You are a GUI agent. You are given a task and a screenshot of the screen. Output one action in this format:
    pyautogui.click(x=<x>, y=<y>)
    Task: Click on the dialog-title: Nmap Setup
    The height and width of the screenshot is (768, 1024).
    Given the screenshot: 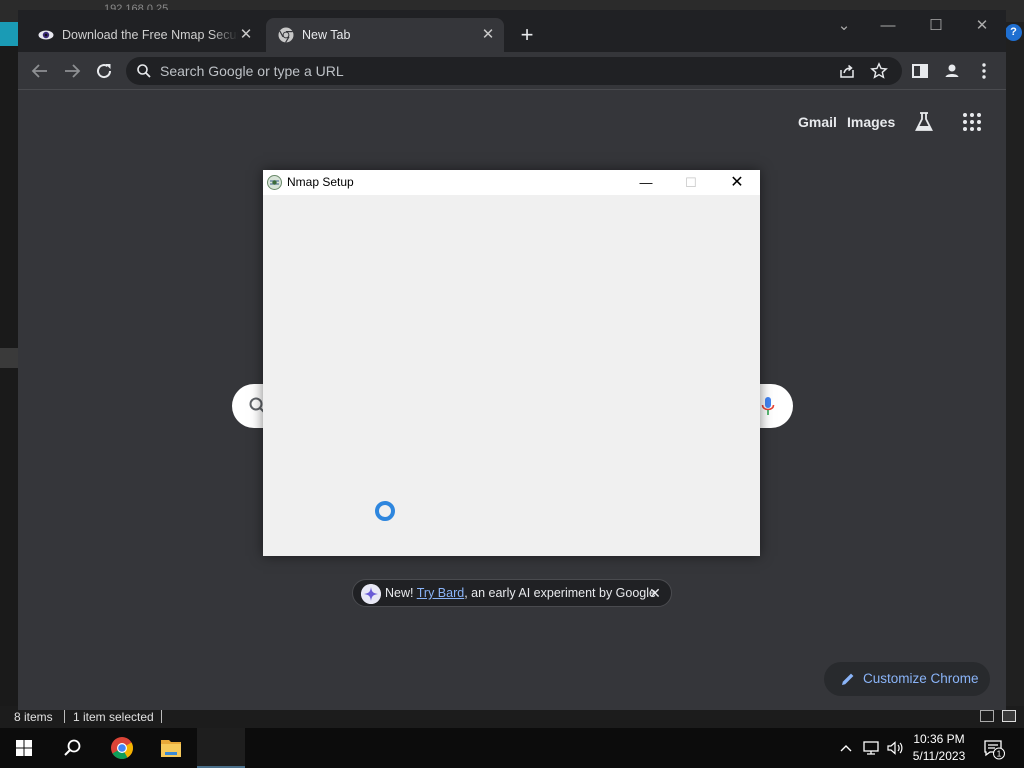 What is the action you would take?
    pyautogui.click(x=320, y=182)
    